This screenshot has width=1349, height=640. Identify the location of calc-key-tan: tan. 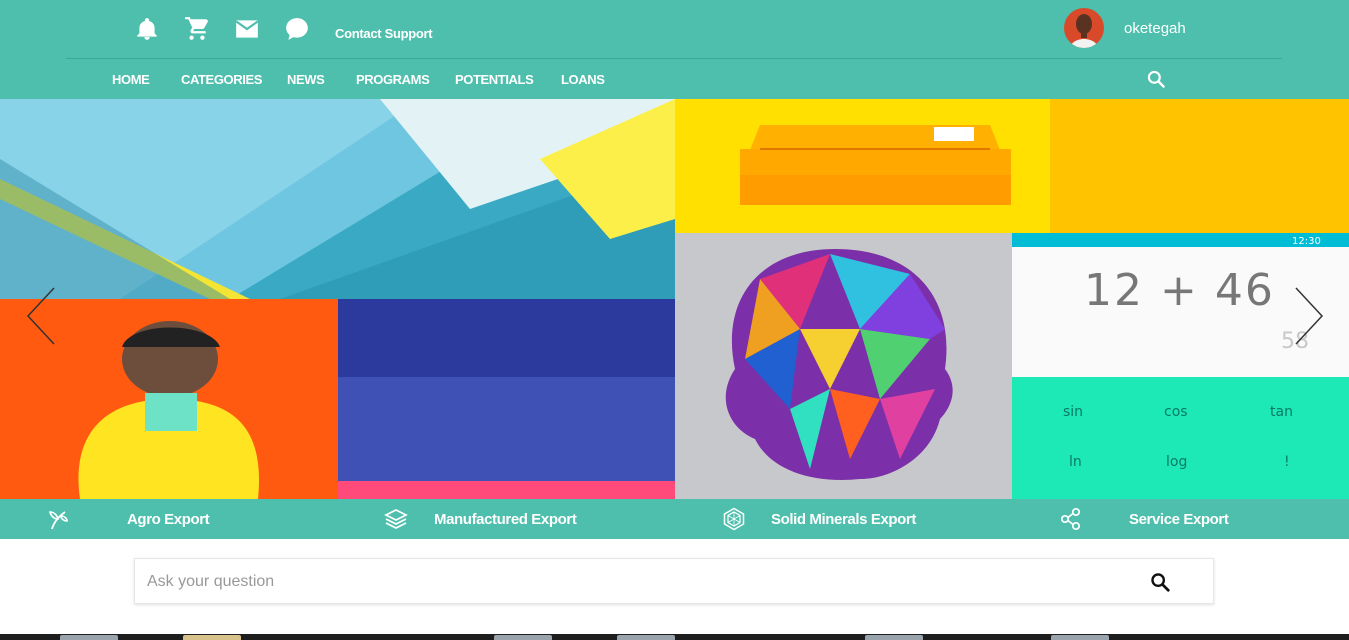
(1281, 412).